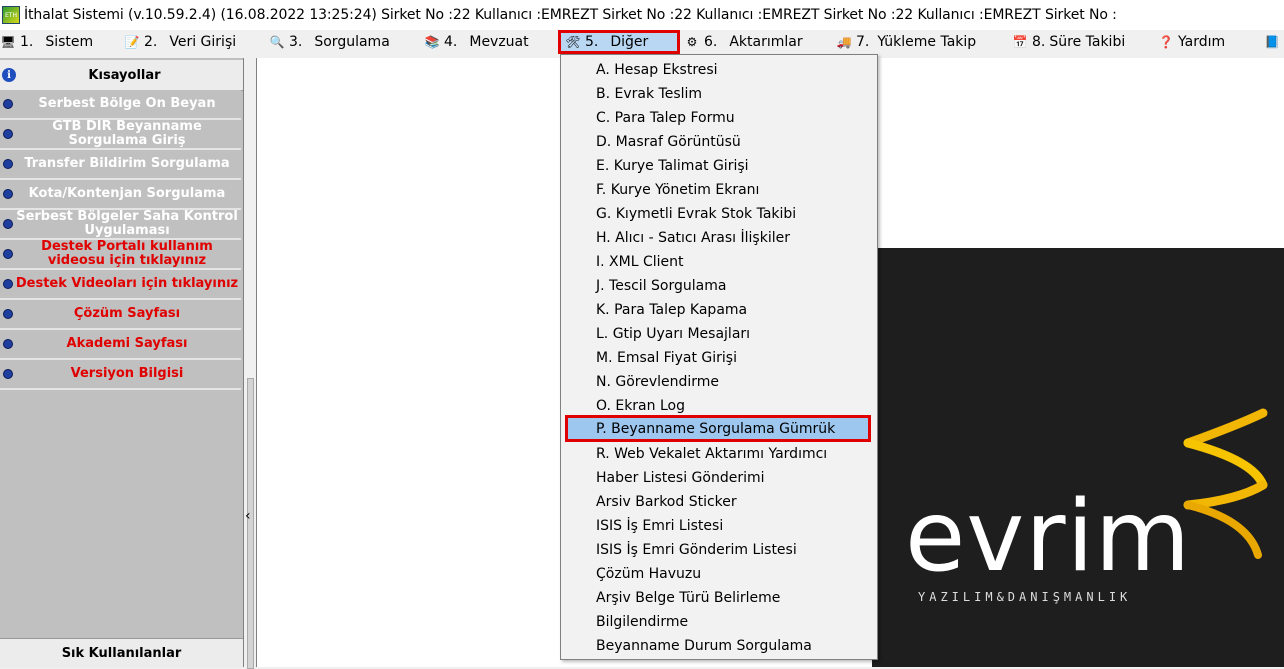  I want to click on menu-number: 5., so click(592, 42).